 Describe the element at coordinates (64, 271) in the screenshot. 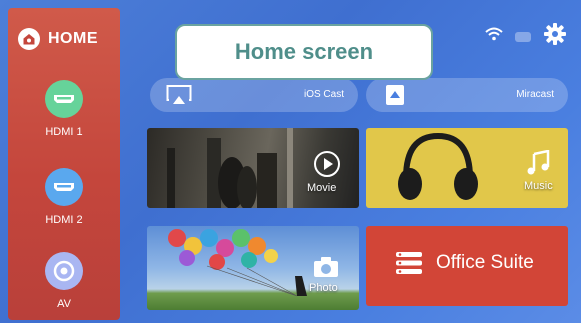

I see `av-input-icon` at that location.